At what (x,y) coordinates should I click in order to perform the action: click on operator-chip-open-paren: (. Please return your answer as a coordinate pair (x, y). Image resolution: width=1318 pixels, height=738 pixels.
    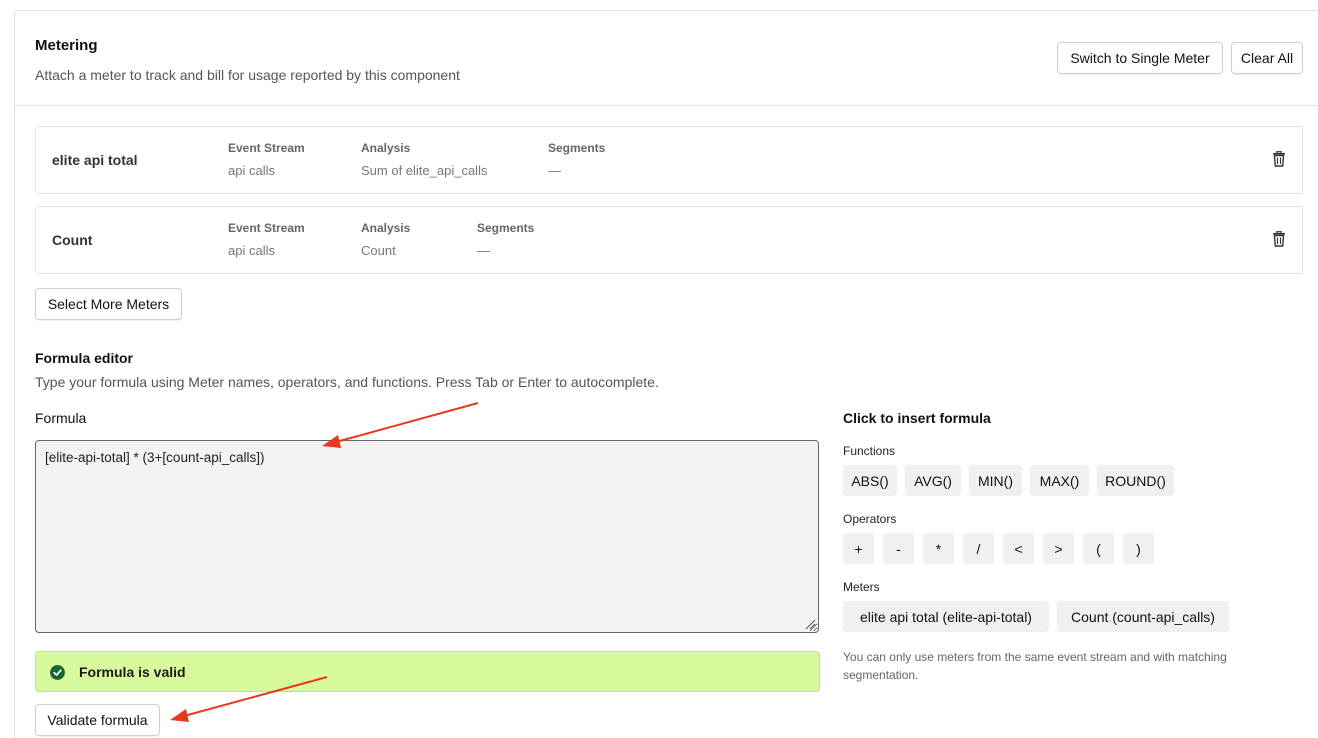
    Looking at the image, I should click on (1098, 548).